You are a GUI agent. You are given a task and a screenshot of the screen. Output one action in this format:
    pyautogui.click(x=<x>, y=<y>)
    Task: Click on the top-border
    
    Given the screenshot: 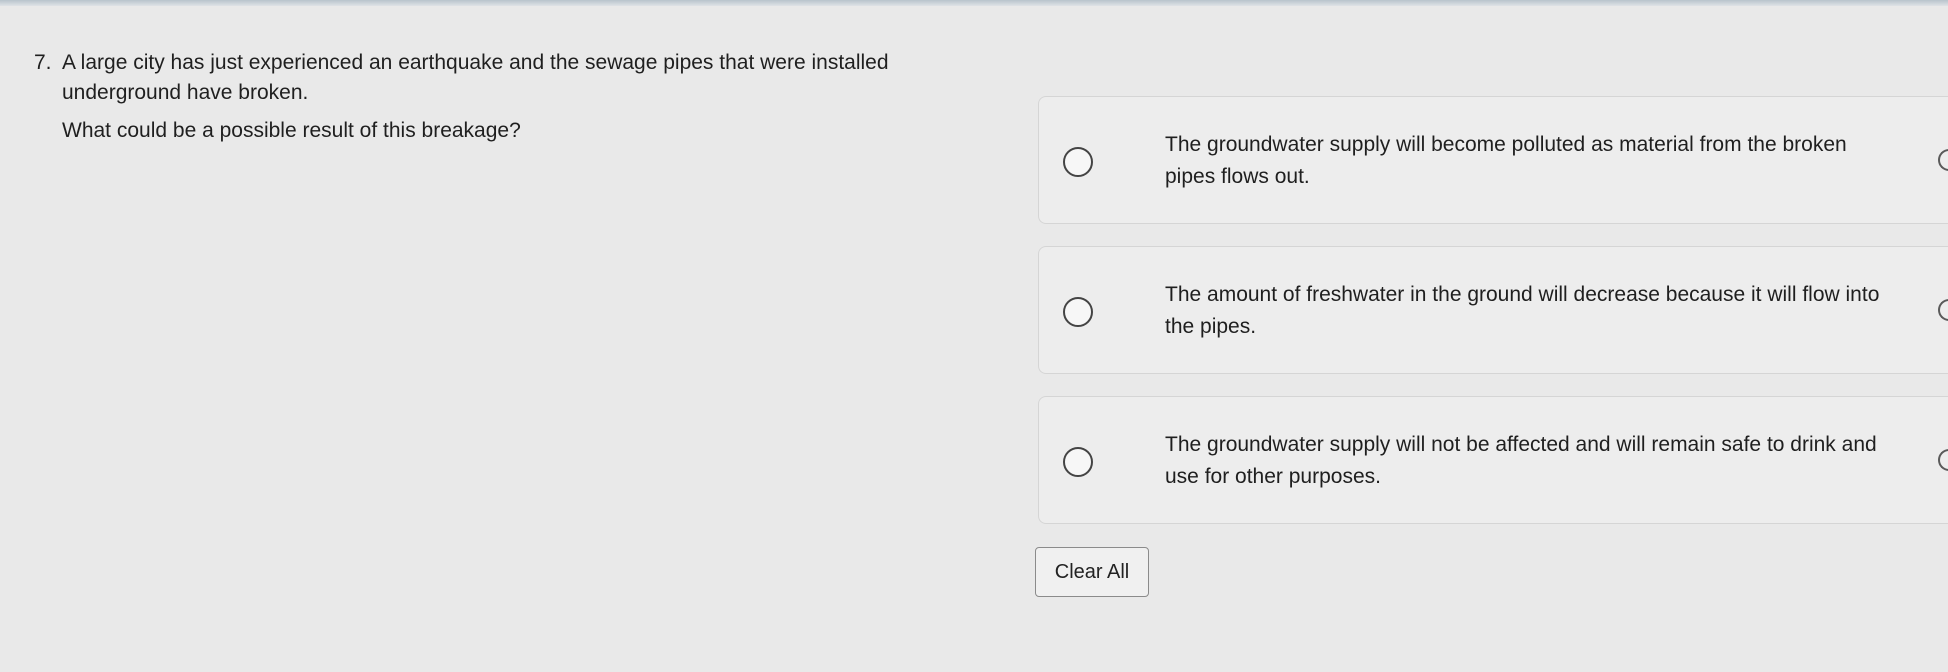 What is the action you would take?
    pyautogui.click(x=974, y=3)
    